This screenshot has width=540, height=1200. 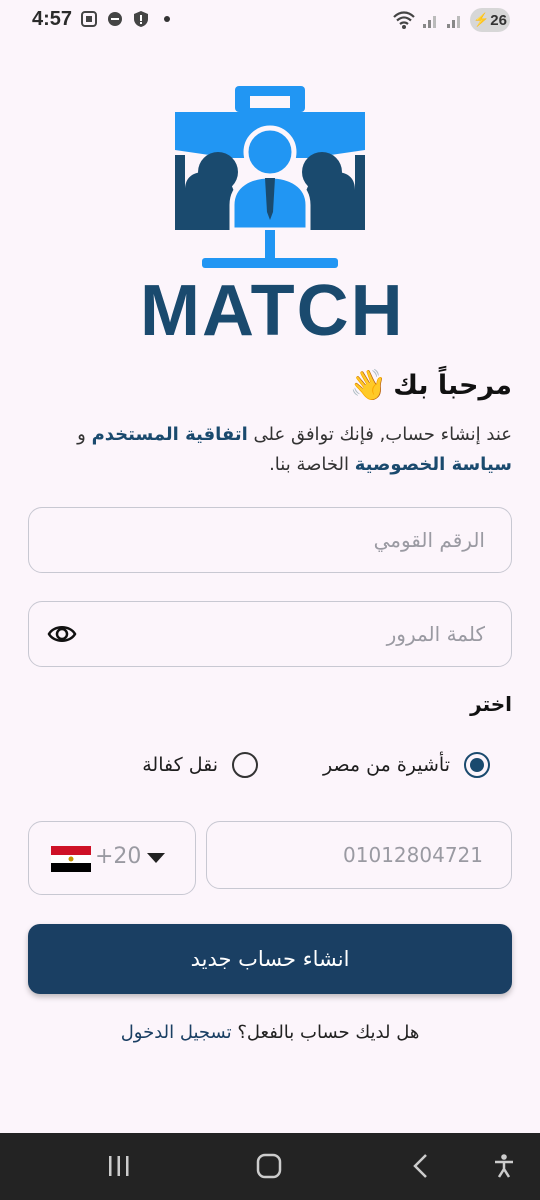 What do you see at coordinates (491, 704) in the screenshot?
I see `choose-label: اختر` at bounding box center [491, 704].